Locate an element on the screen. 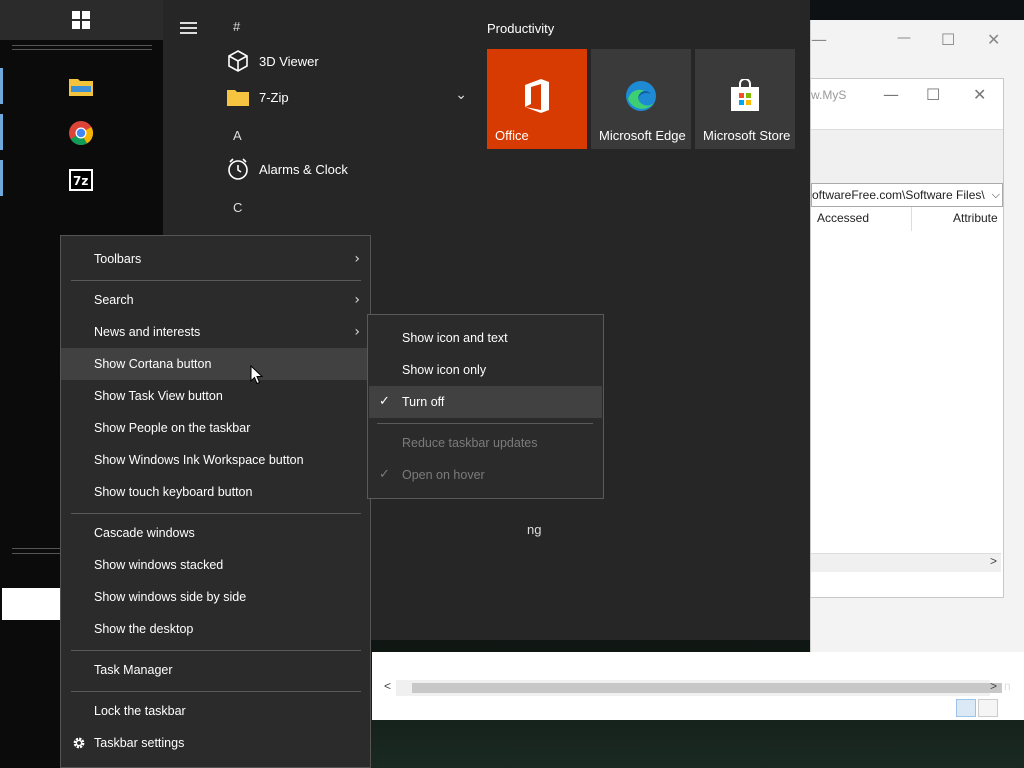 This screenshot has height=768, width=1024. mouse-cursor-icon is located at coordinates (257, 375).